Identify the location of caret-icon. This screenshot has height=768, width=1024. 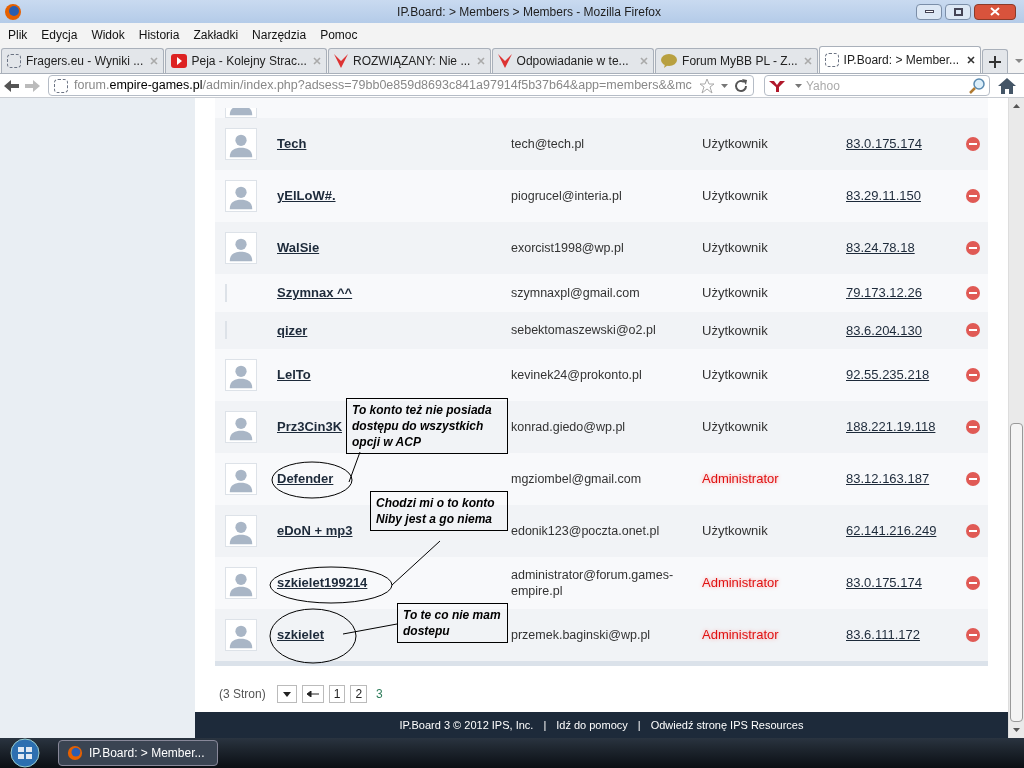
(286, 694).